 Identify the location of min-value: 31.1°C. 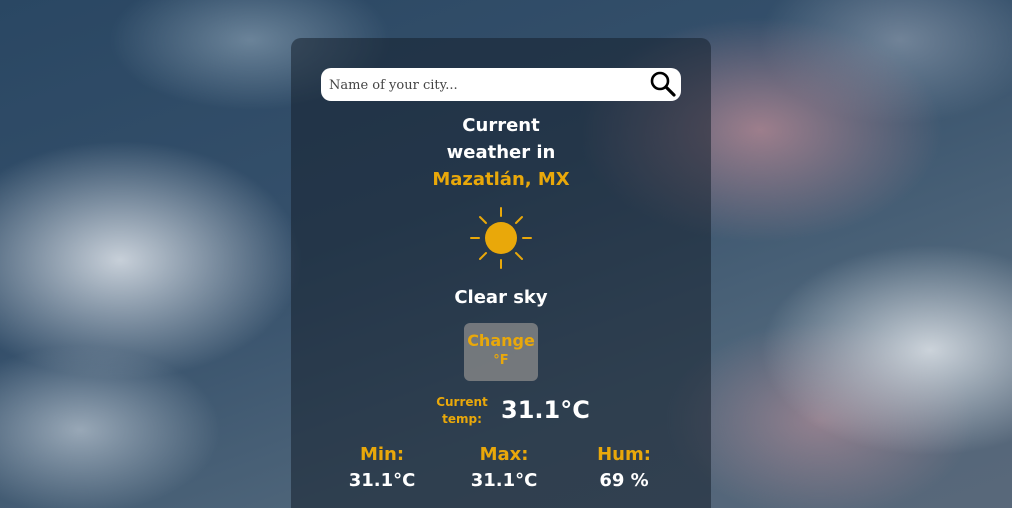
(382, 480).